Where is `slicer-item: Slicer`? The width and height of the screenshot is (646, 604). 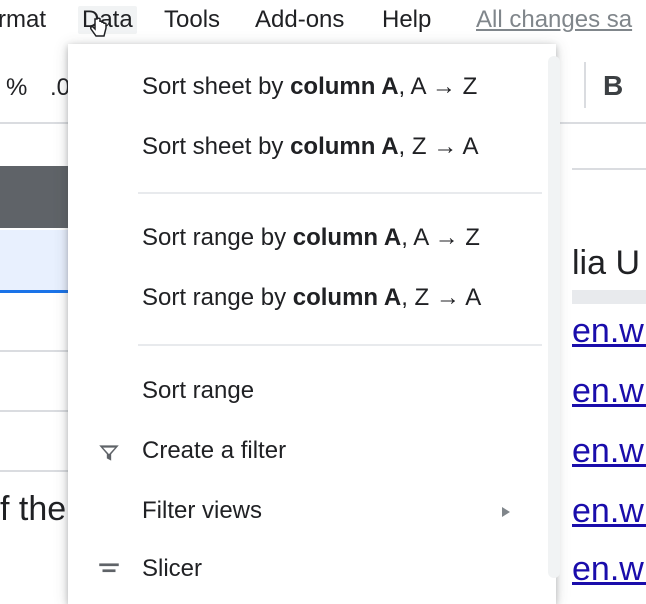
slicer-item: Slicer is located at coordinates (172, 569).